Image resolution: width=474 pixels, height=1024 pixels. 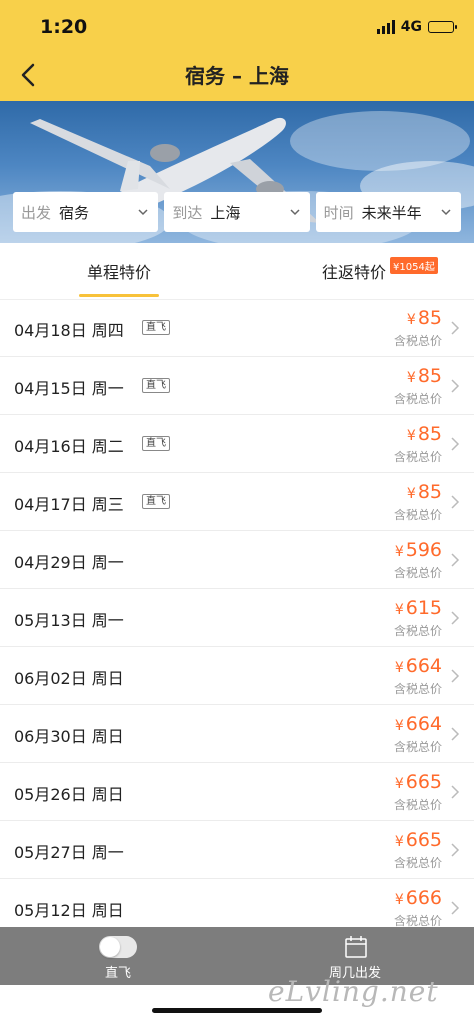 I want to click on flight-row: 04月18日 周四 直飞 ¥85 含税总价, so click(x=237, y=328).